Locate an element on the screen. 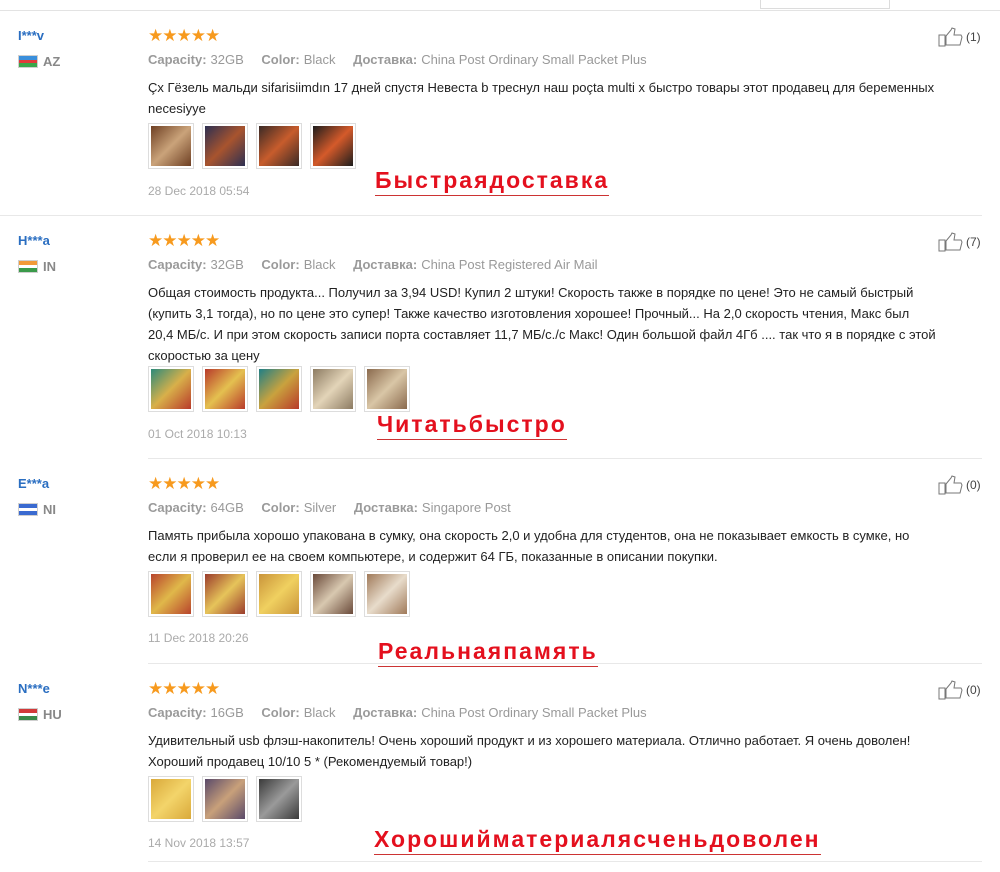 The width and height of the screenshot is (1000, 872). capacity-value: 64GB is located at coordinates (227, 507).